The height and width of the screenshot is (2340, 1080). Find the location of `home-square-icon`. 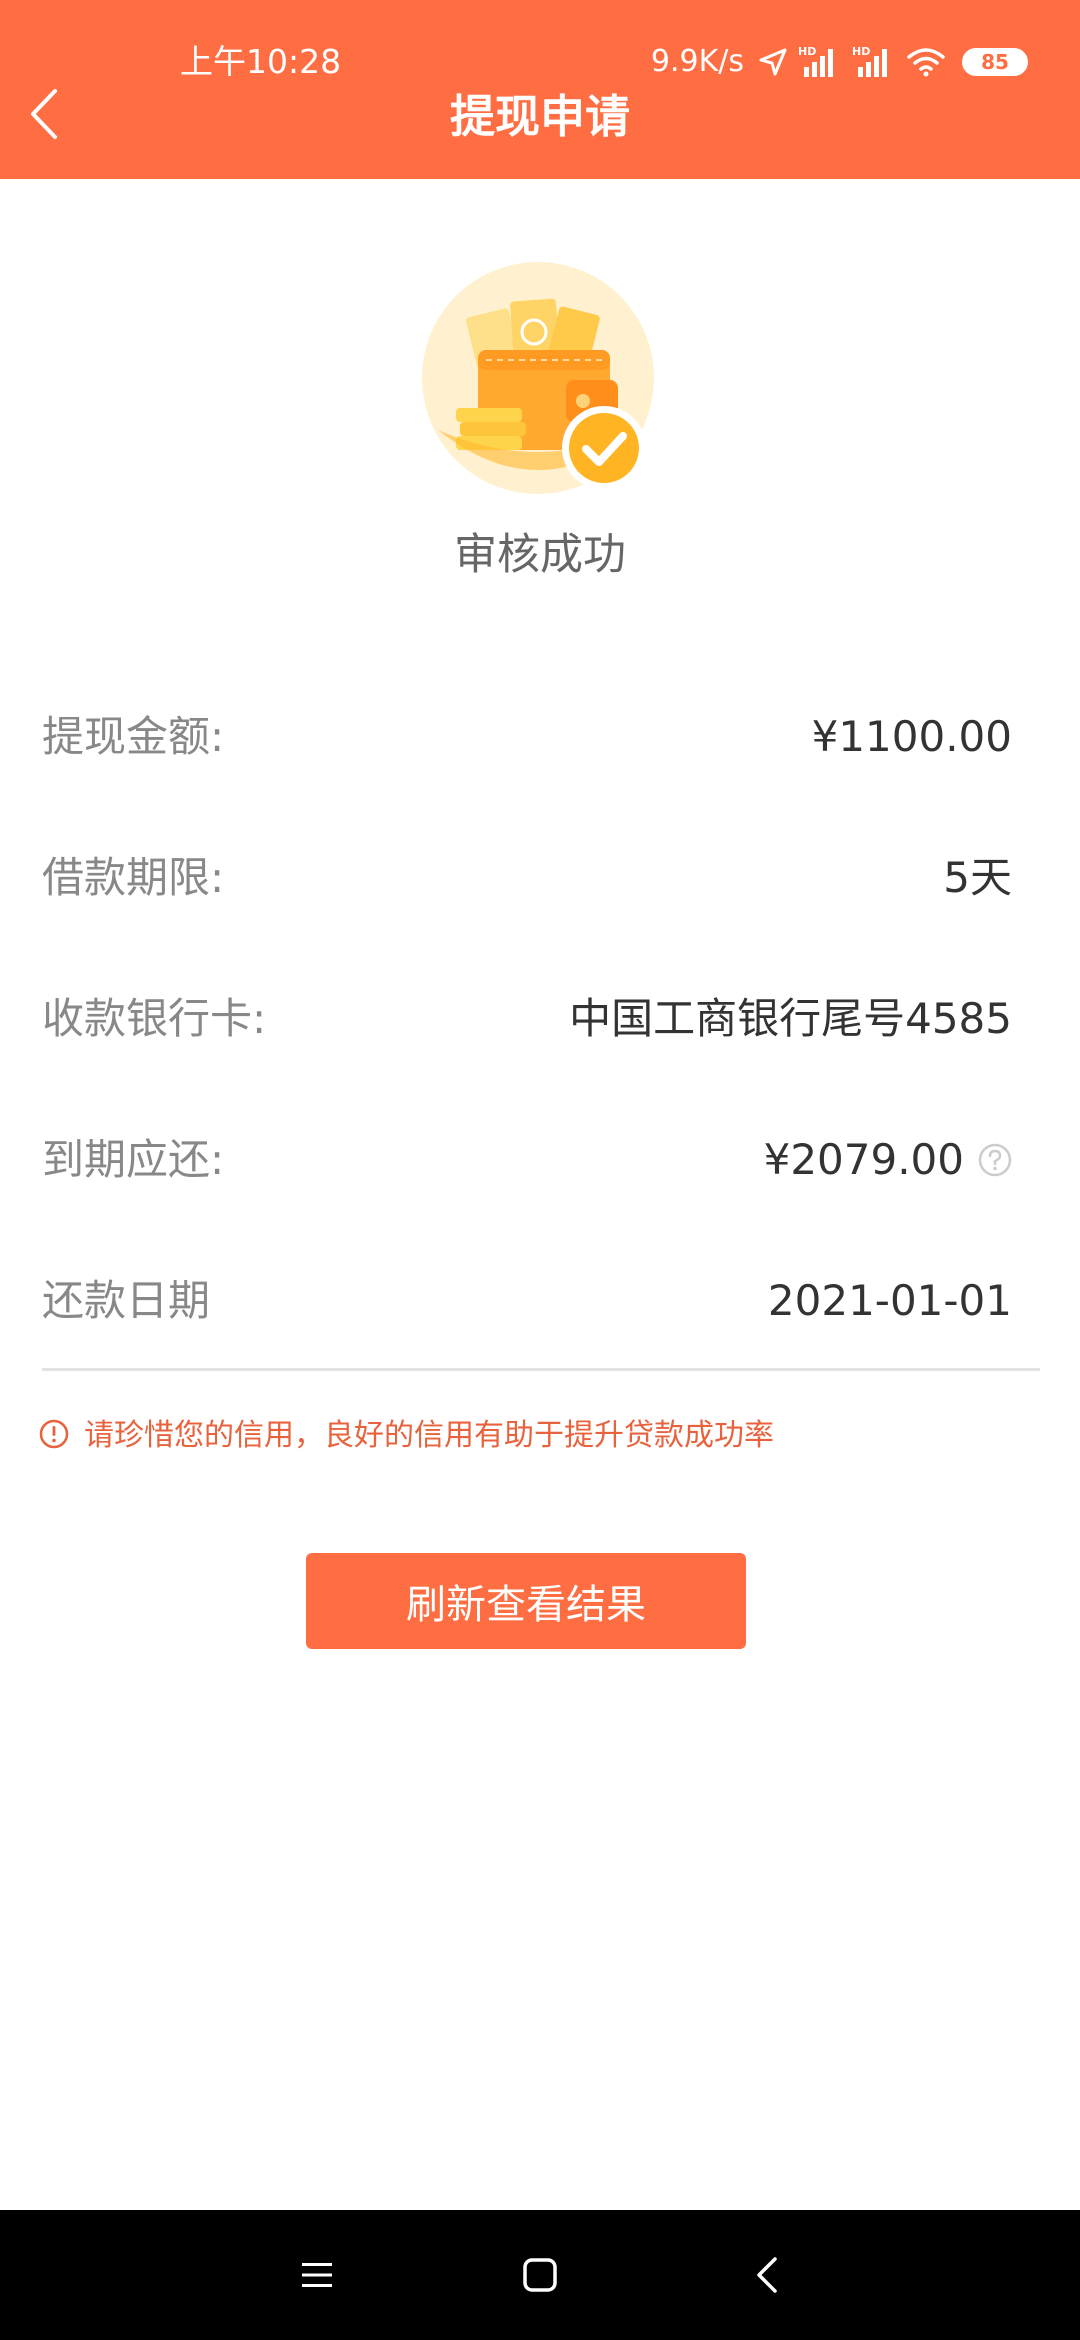

home-square-icon is located at coordinates (540, 2275).